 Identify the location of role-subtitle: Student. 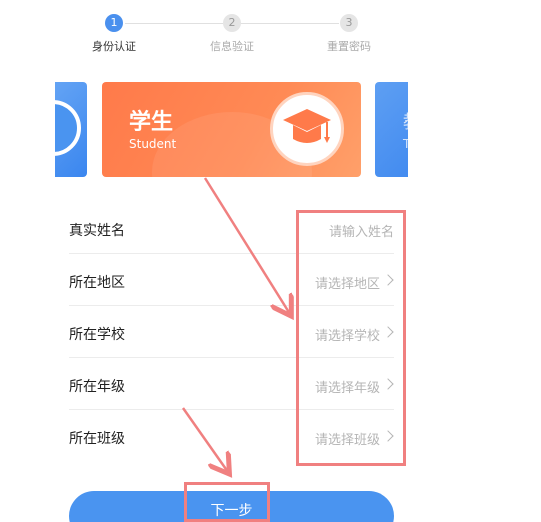
(153, 144).